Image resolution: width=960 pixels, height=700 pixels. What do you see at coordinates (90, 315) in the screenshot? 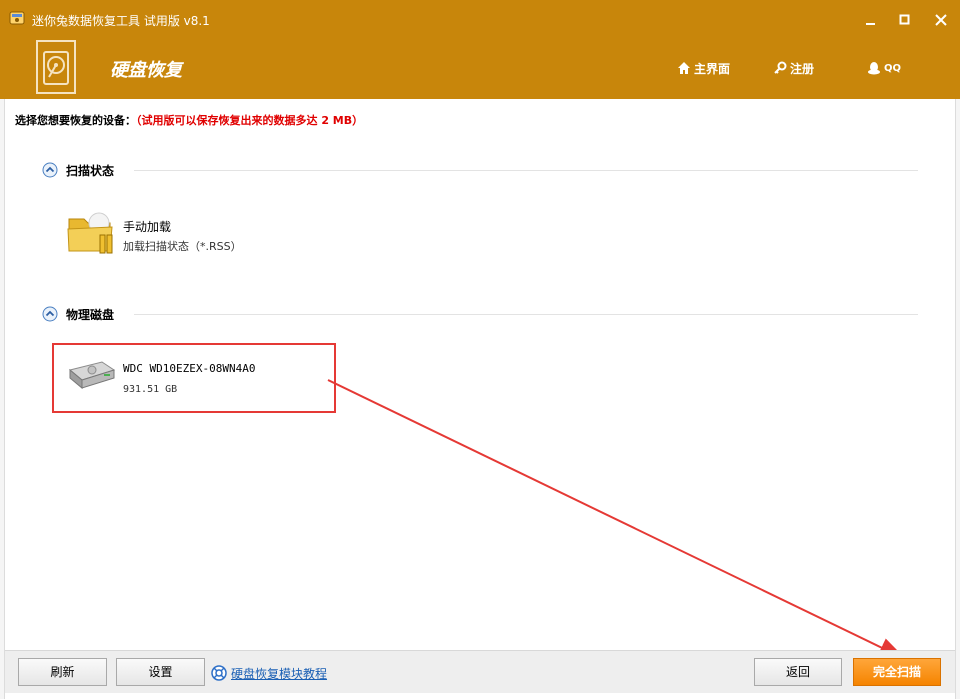
I see `physical-disk-label: 物理磁盘` at bounding box center [90, 315].